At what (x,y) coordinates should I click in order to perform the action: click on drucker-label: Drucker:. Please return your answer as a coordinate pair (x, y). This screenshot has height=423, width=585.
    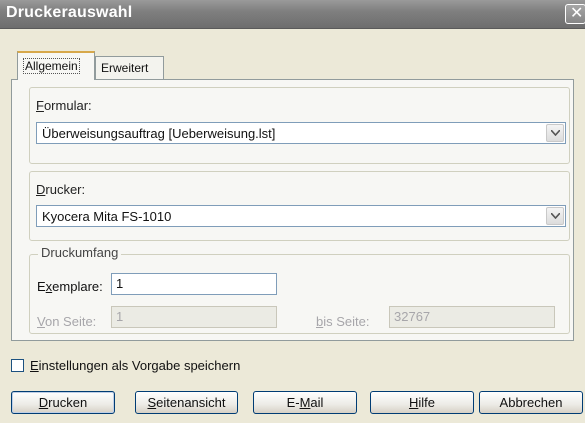
    Looking at the image, I should click on (61, 189).